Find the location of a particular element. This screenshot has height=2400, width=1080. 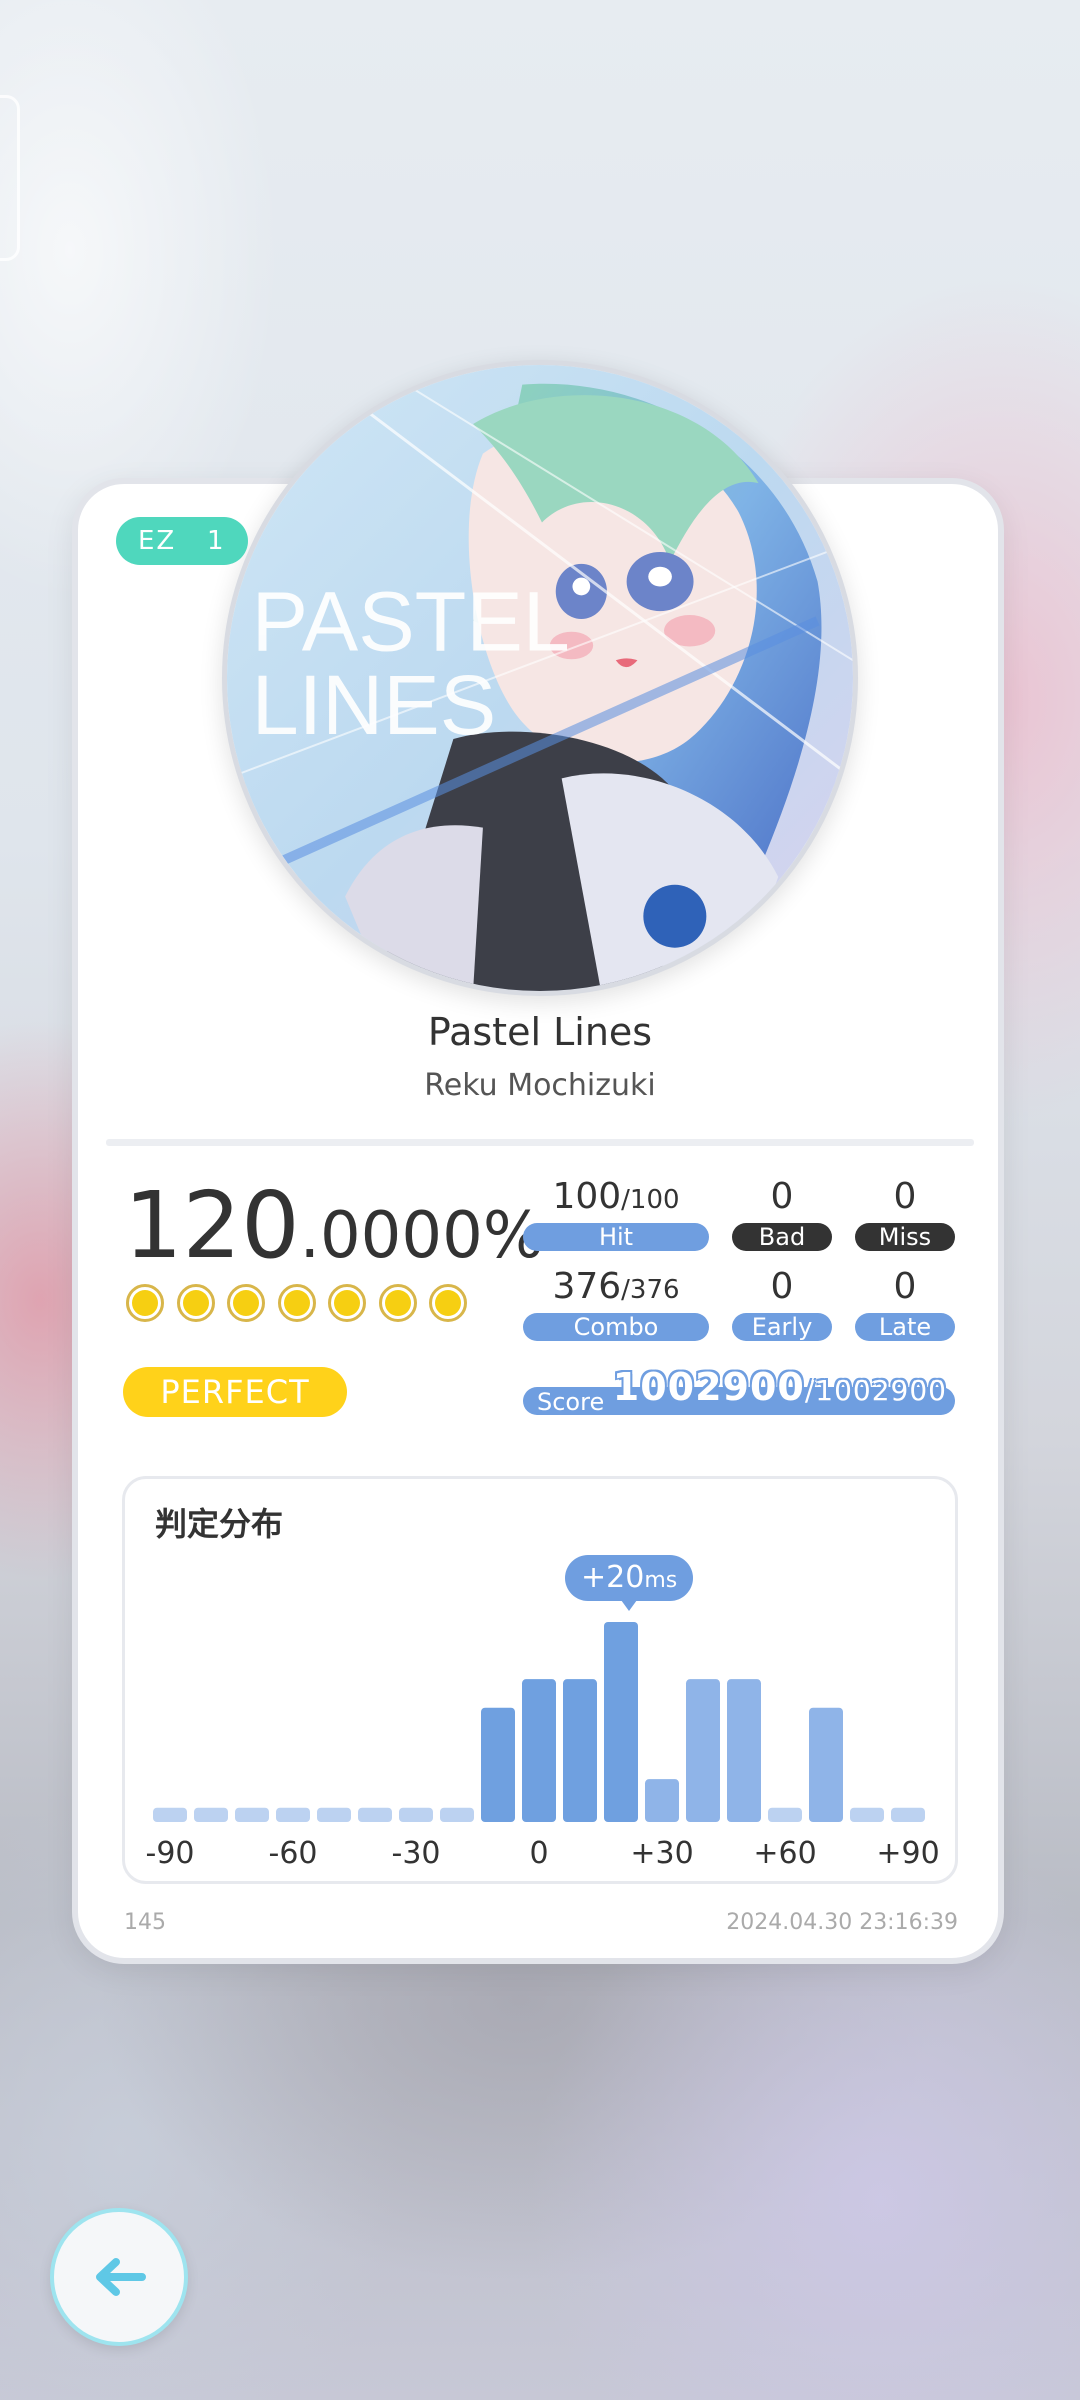

hit-label: Hit is located at coordinates (616, 1237).